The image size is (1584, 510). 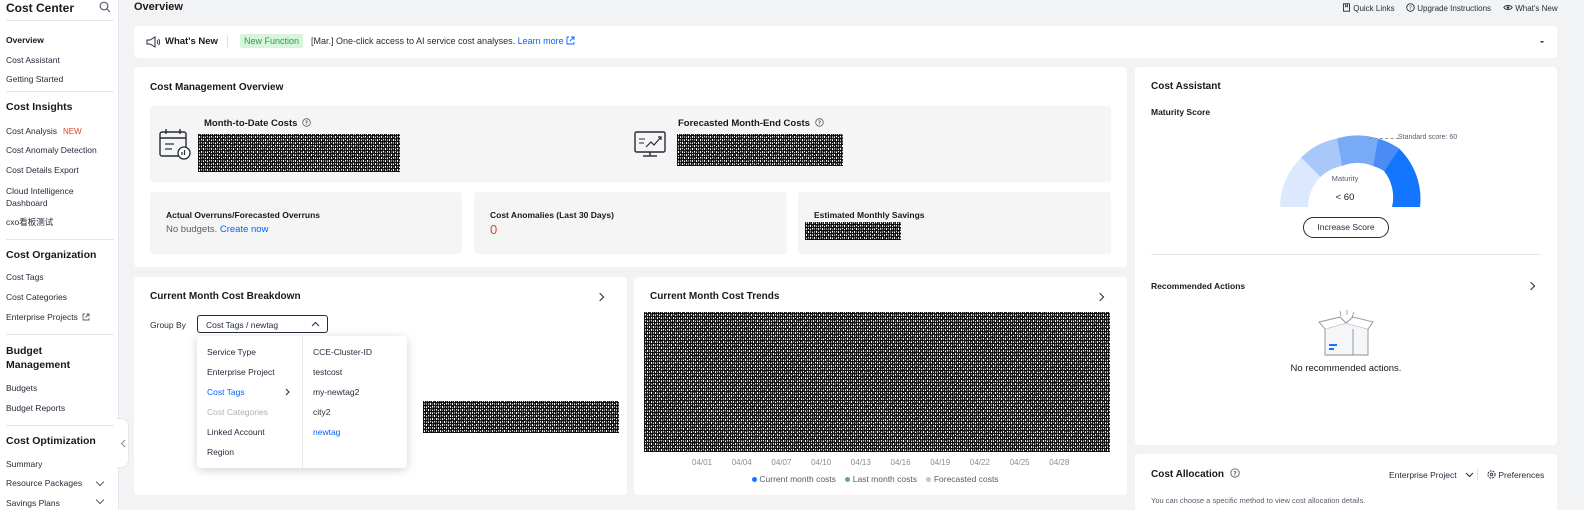 What do you see at coordinates (251, 123) in the screenshot?
I see `month-to-date-text: Month-to-Date Costs` at bounding box center [251, 123].